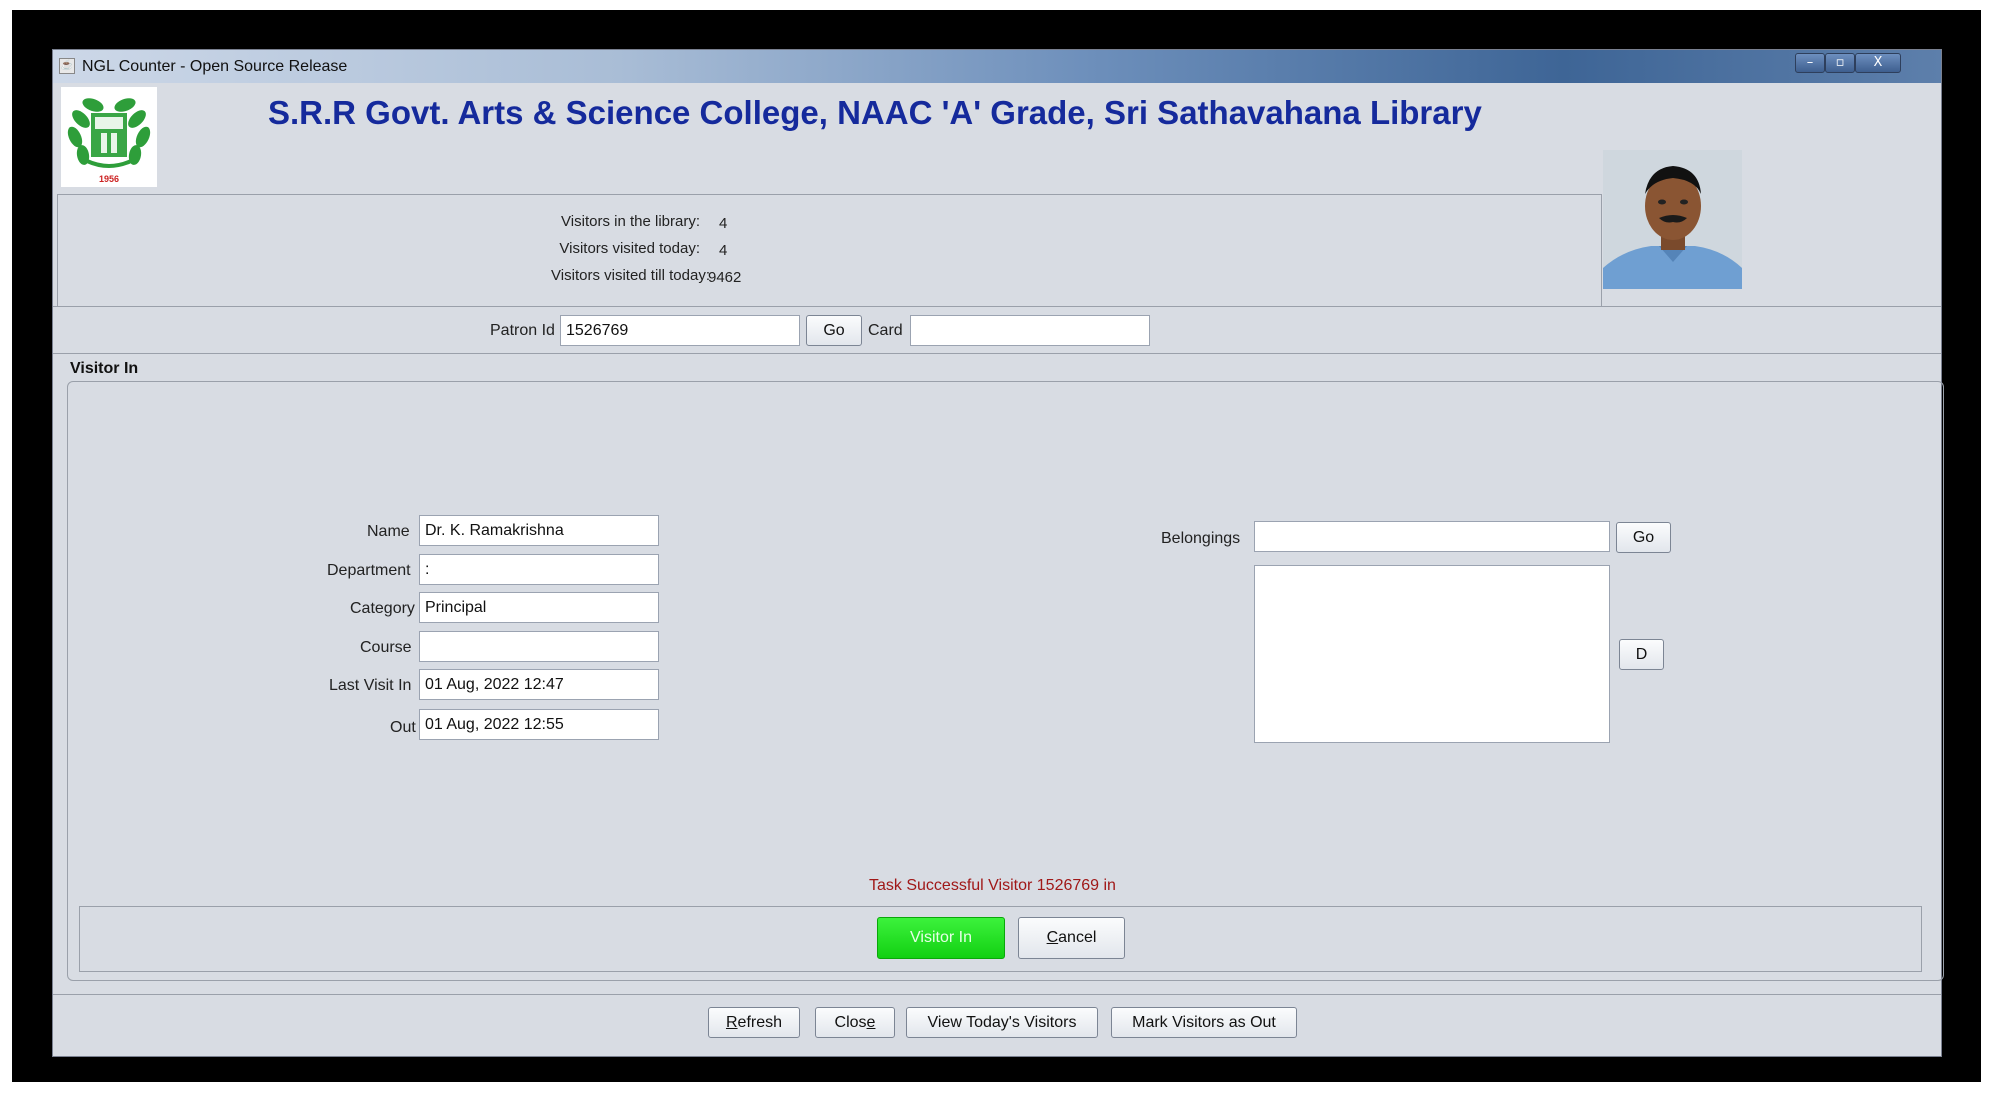  Describe the element at coordinates (539, 724) in the screenshot. I see `out-field: 01 Aug, 2022 12:55` at that location.